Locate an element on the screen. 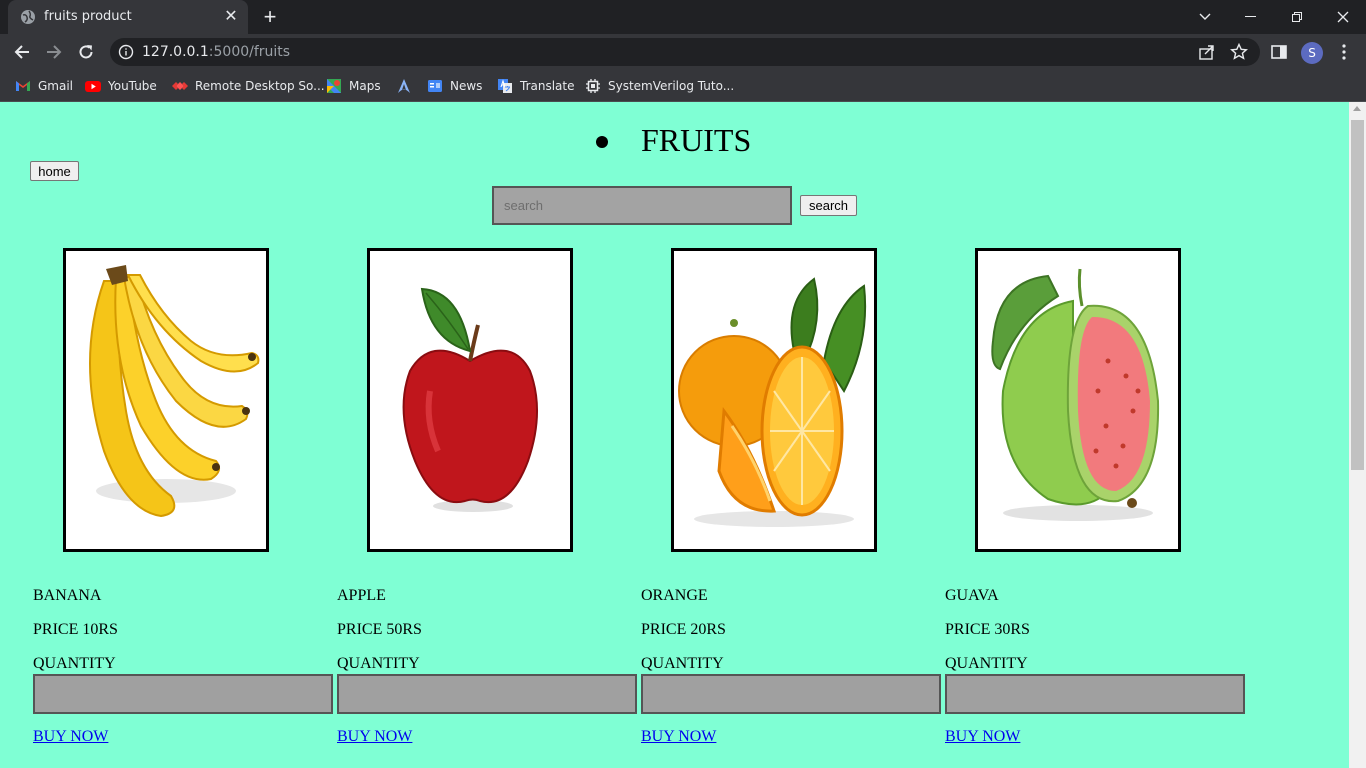  product-name-guava: GUAVA is located at coordinates (972, 595).